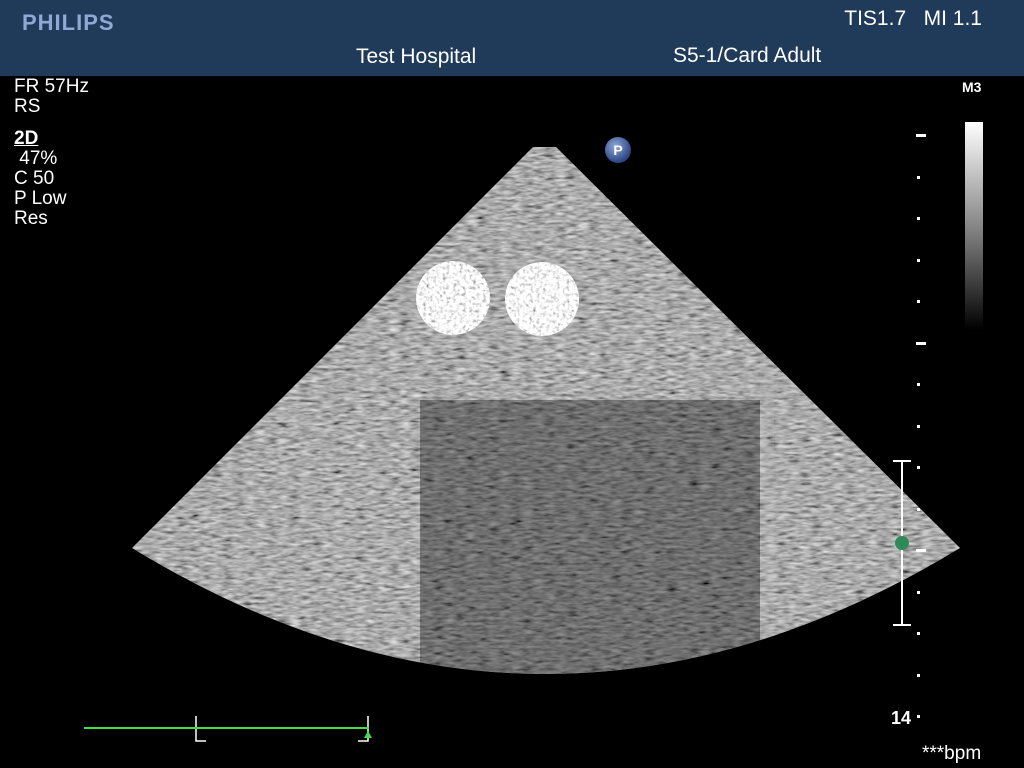 Image resolution: width=1024 pixels, height=768 pixels. Describe the element at coordinates (226, 728) in the screenshot. I see `ecg-trace` at that location.